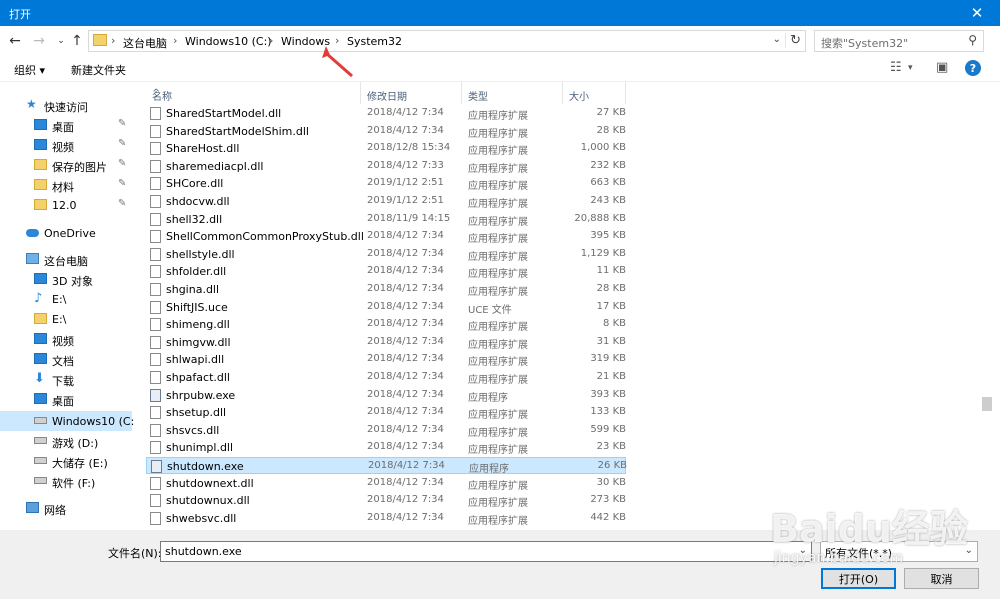  What do you see at coordinates (611, 271) in the screenshot?
I see `file-size: 11 KB` at bounding box center [611, 271].